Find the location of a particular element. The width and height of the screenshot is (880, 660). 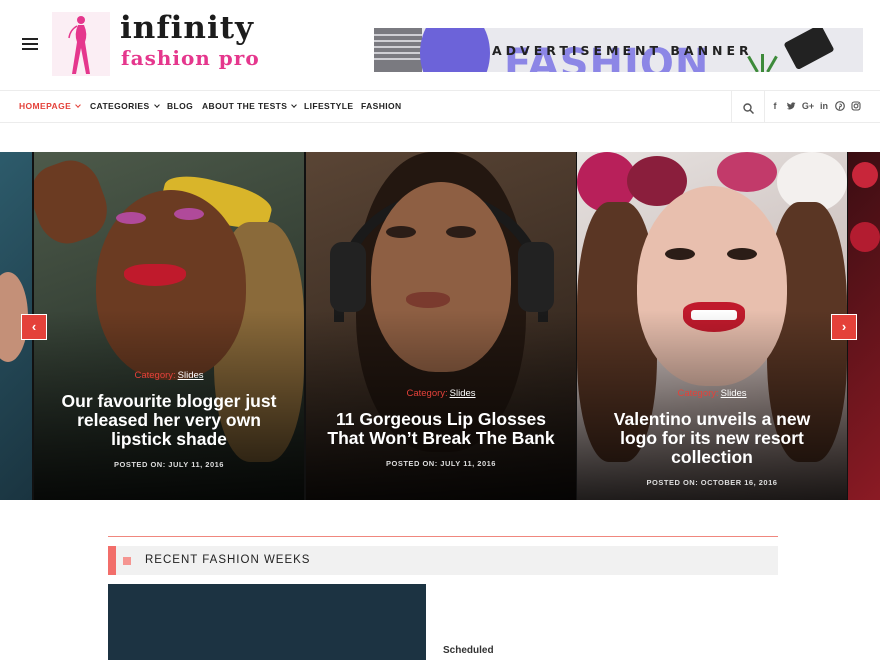

nav-item-about-the-tests: ABOUT THE TESTS is located at coordinates (250, 106).